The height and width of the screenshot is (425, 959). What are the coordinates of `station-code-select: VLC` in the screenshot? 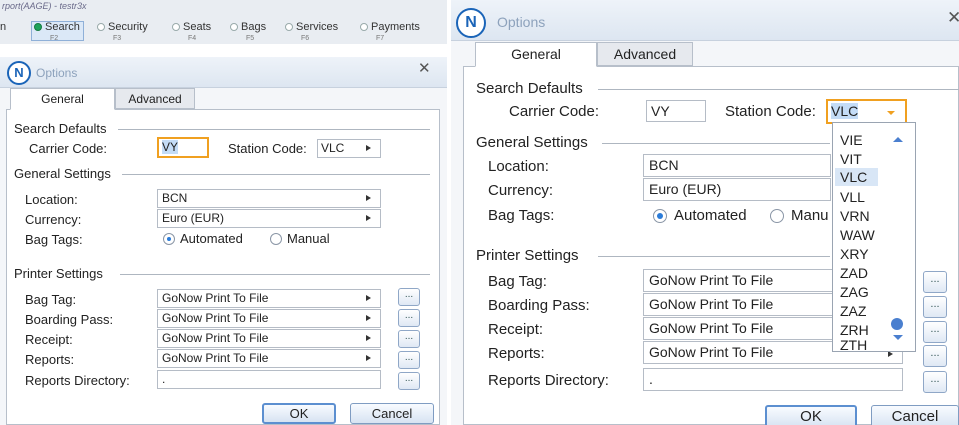 It's located at (349, 148).